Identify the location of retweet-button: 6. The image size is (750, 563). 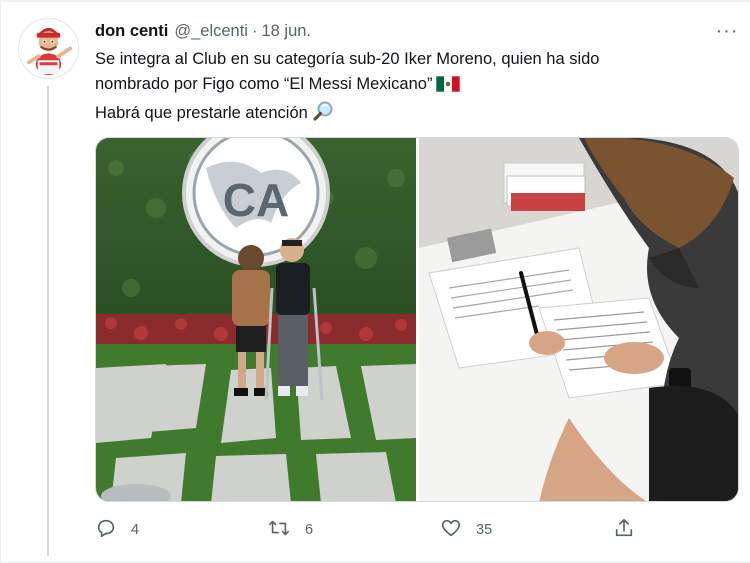
(290, 530).